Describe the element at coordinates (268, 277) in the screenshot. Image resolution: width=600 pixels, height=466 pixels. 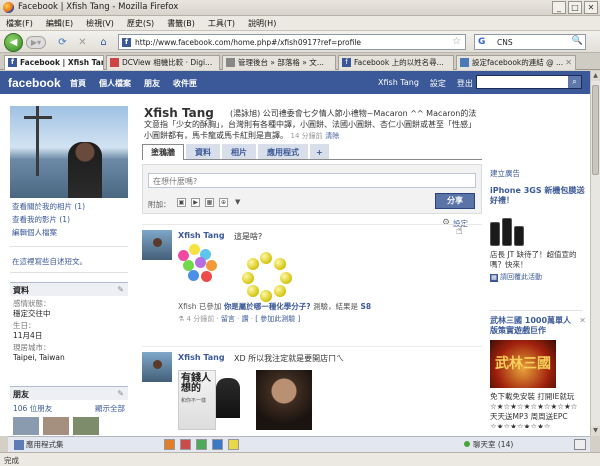
I see `s8-molecule-image` at that location.